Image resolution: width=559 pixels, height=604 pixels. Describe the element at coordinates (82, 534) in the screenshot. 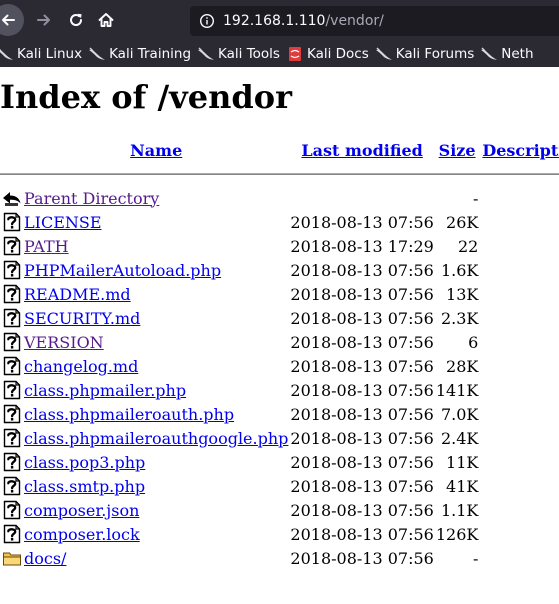

I see `file-link: composer.lock` at that location.